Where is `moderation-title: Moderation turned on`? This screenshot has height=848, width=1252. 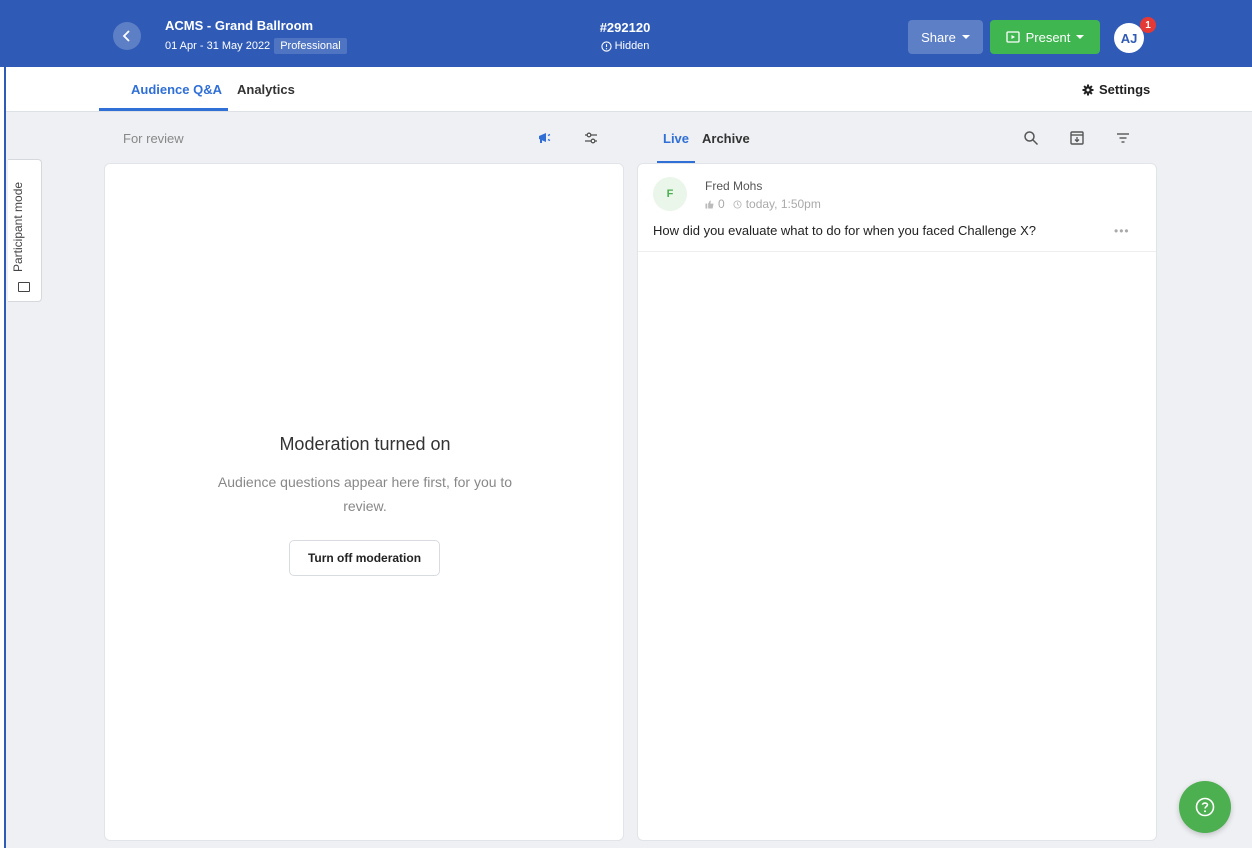
moderation-title: Moderation turned on is located at coordinates (365, 444).